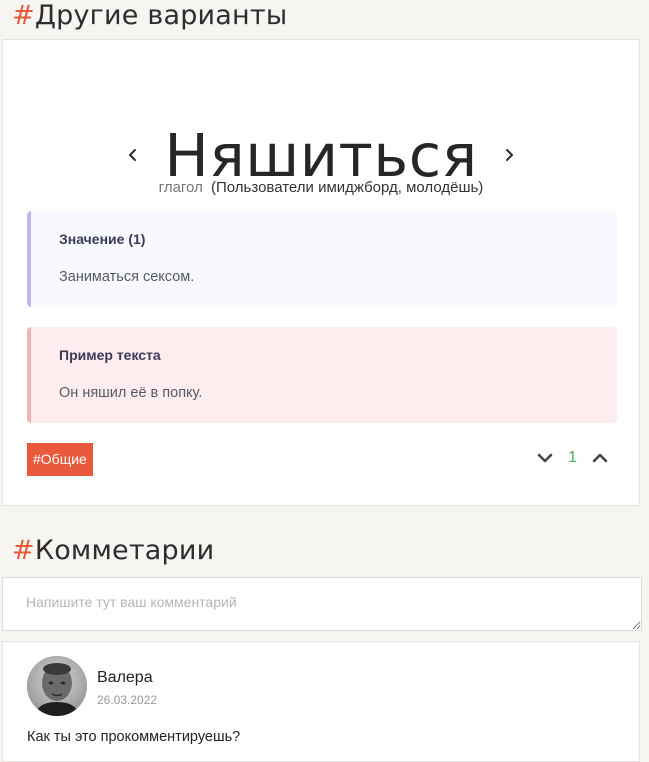  I want to click on meaning-block: Значение (1) Заниматься сексом., so click(322, 259).